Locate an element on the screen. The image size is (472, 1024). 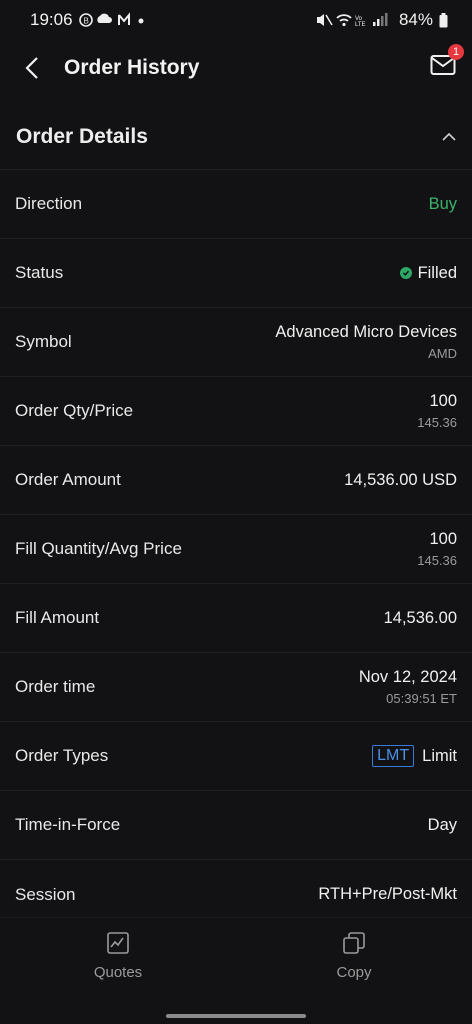
tab-copy-label: Copy is located at coordinates (354, 972).